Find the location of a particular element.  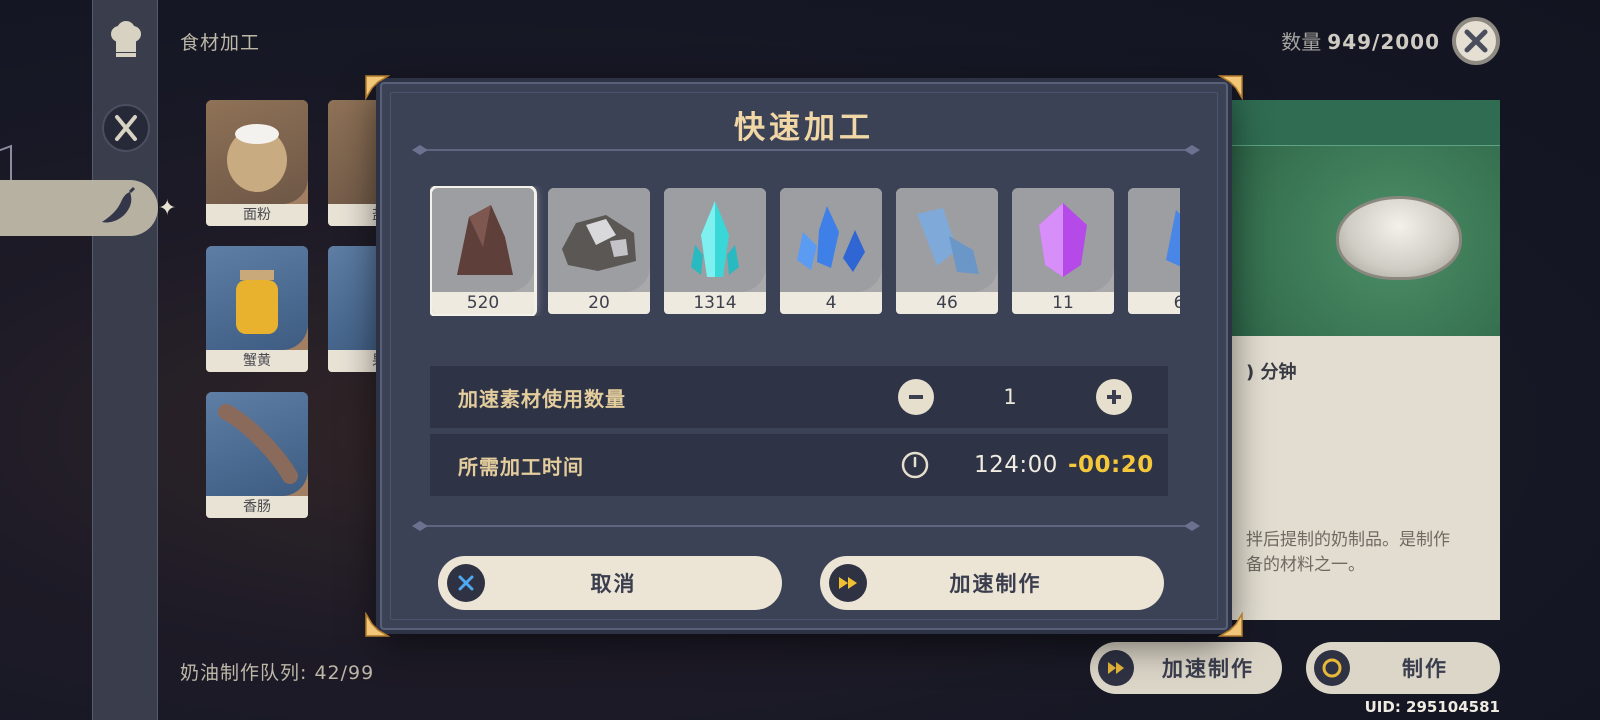

queue-status: 奶油制作队列: 42/99 is located at coordinates (277, 673).